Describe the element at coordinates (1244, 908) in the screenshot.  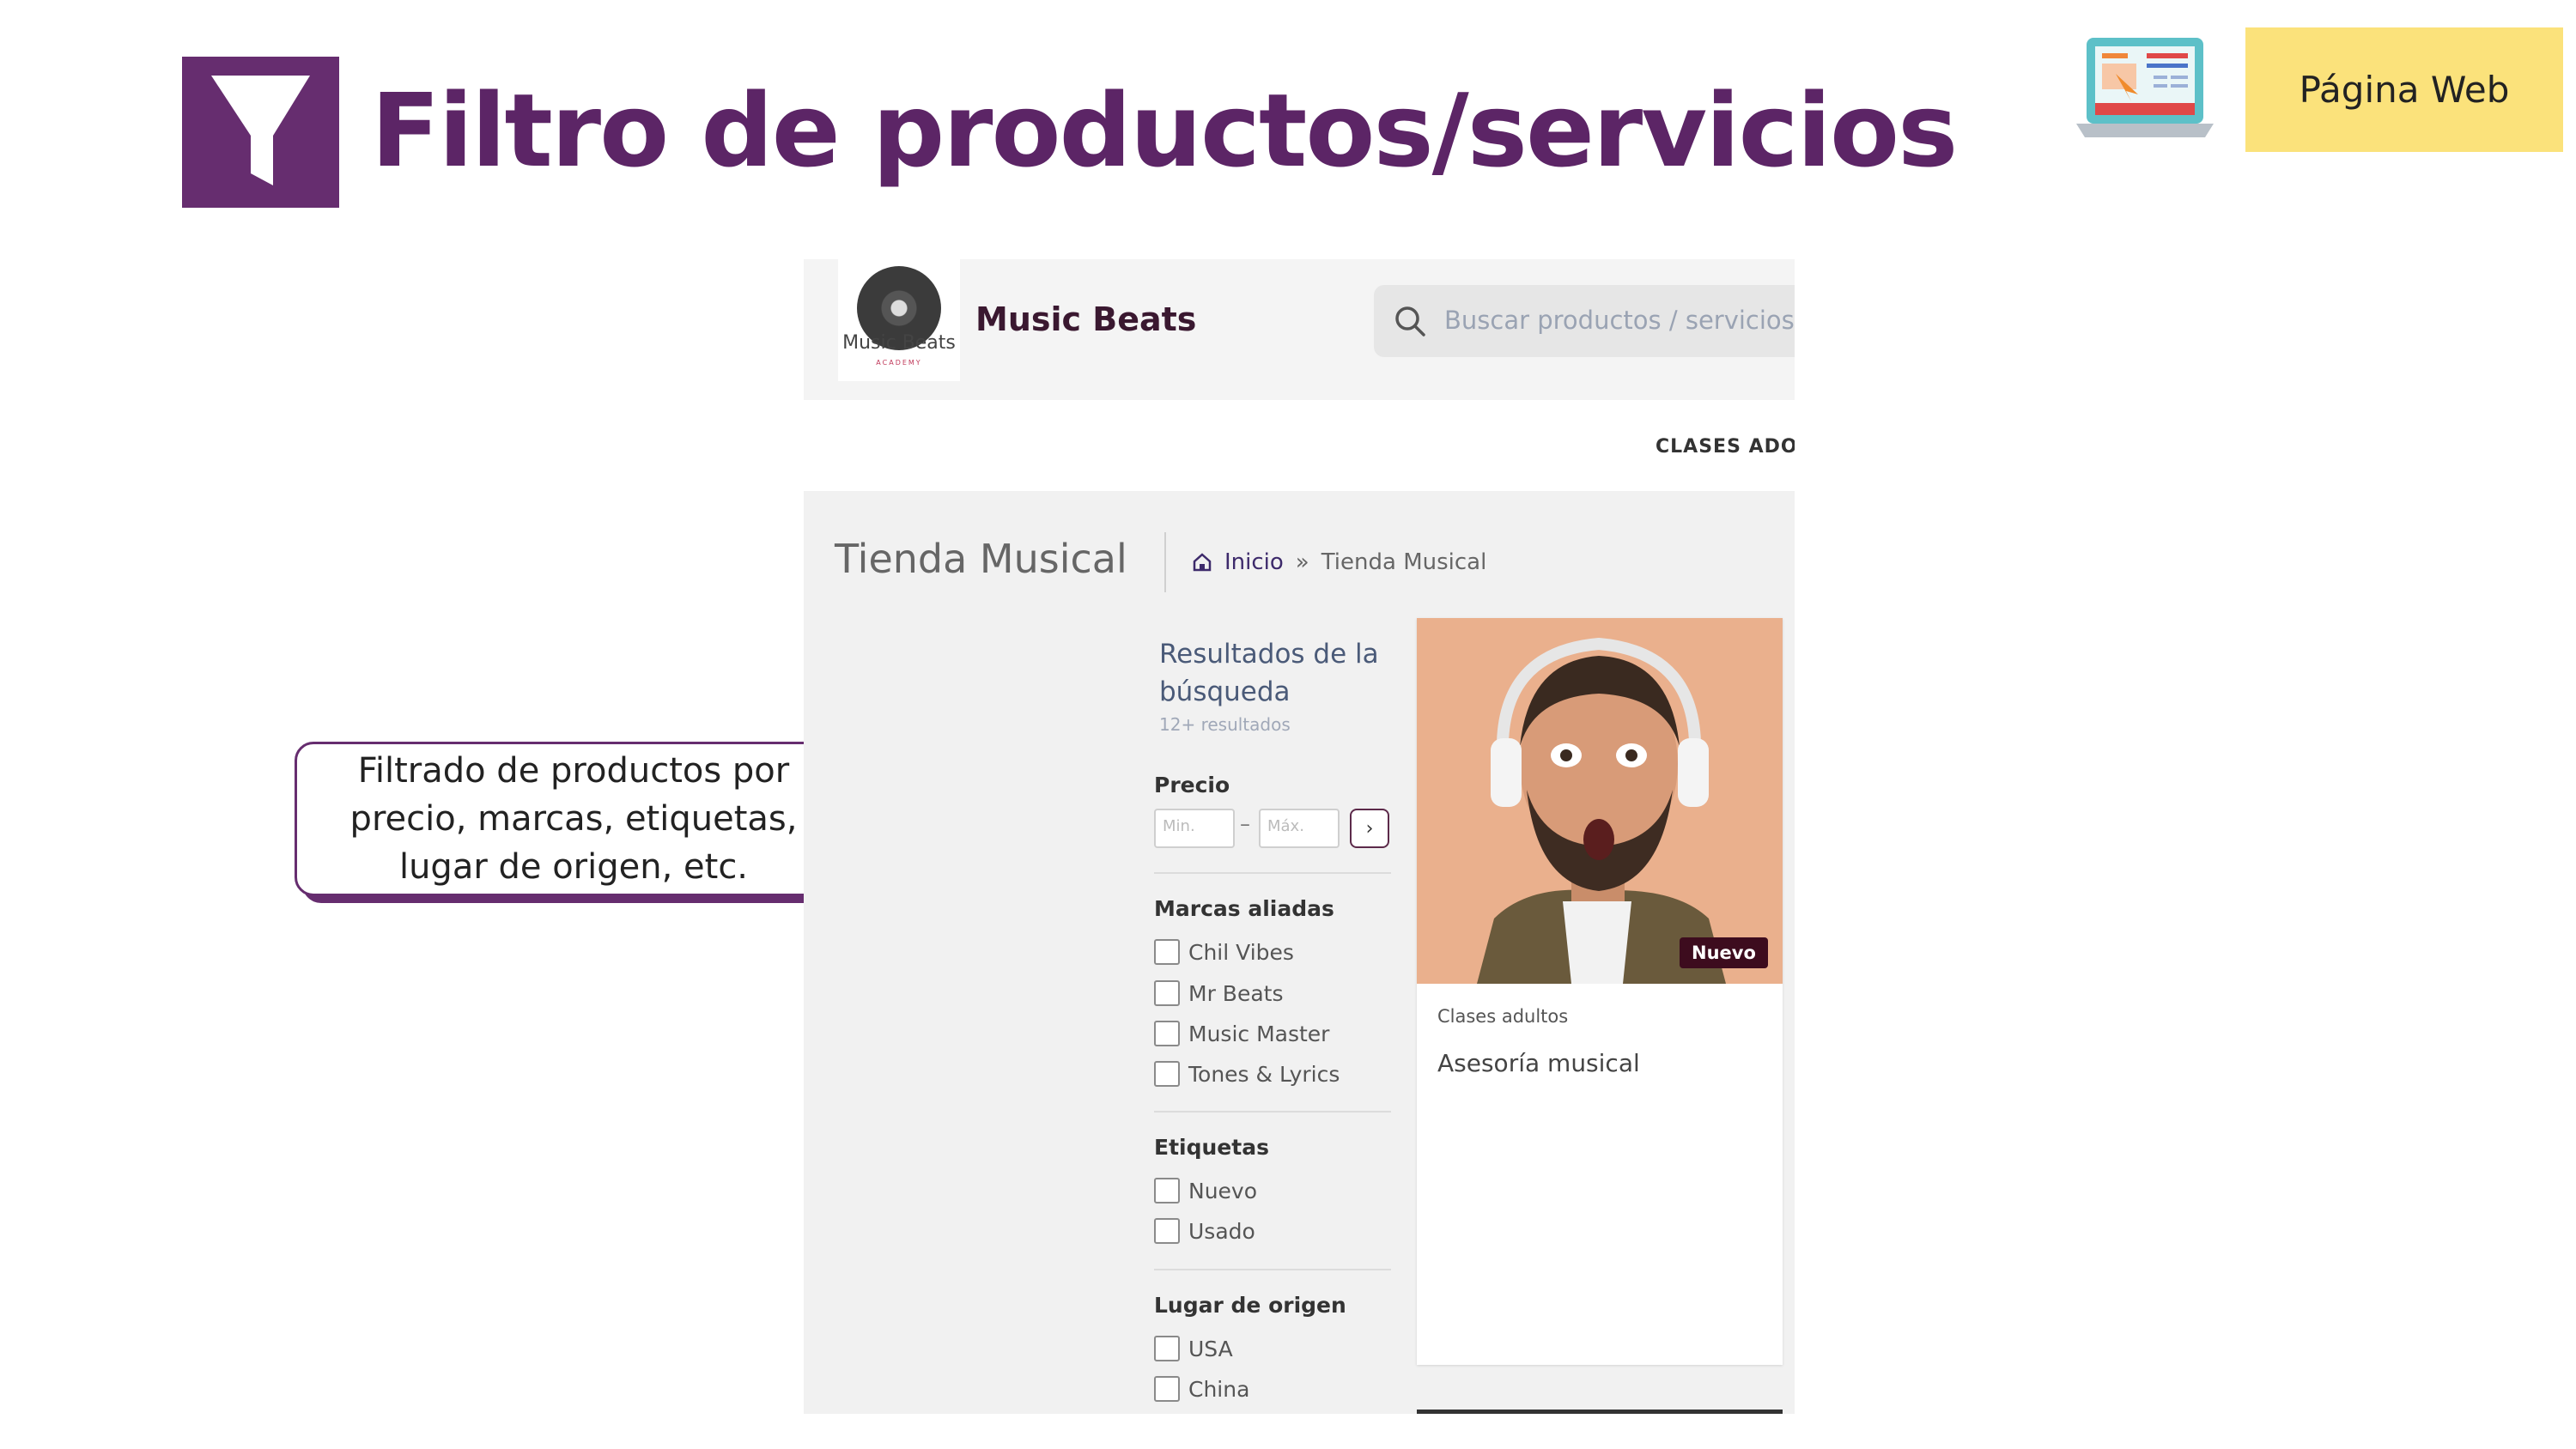
I see `brands-filter-heading: Marcas aliadas` at that location.